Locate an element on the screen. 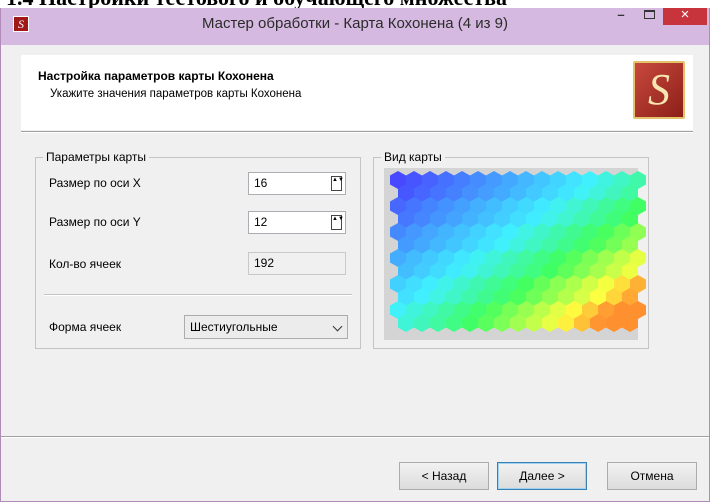 The width and height of the screenshot is (710, 502). back-button: < Назад is located at coordinates (444, 476).